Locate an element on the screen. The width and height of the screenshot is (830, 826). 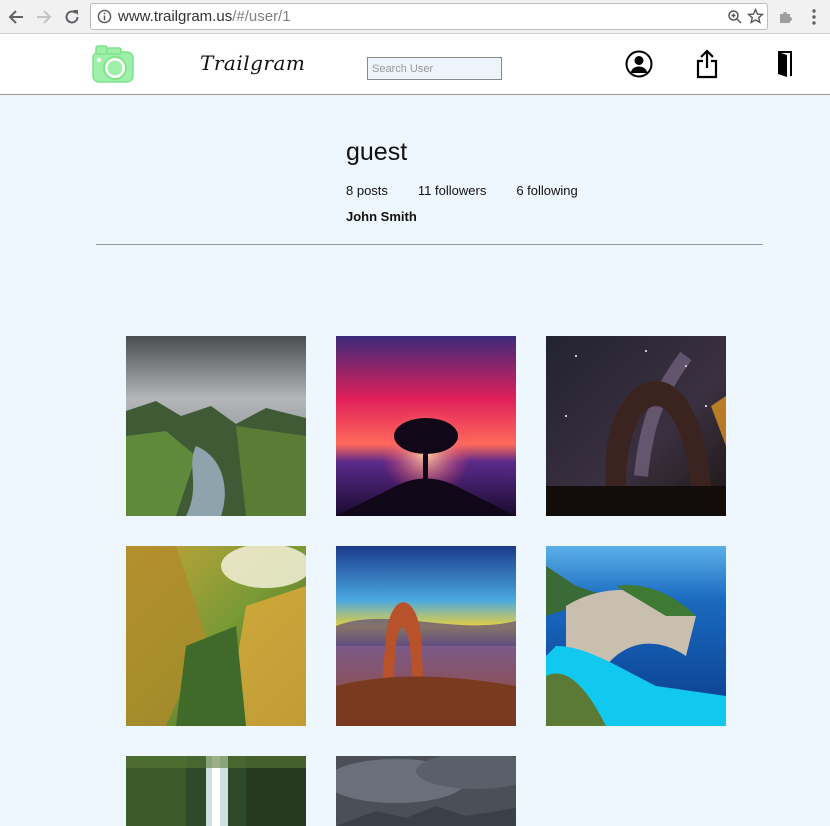
arrow-right-icon is located at coordinates (44, 17).